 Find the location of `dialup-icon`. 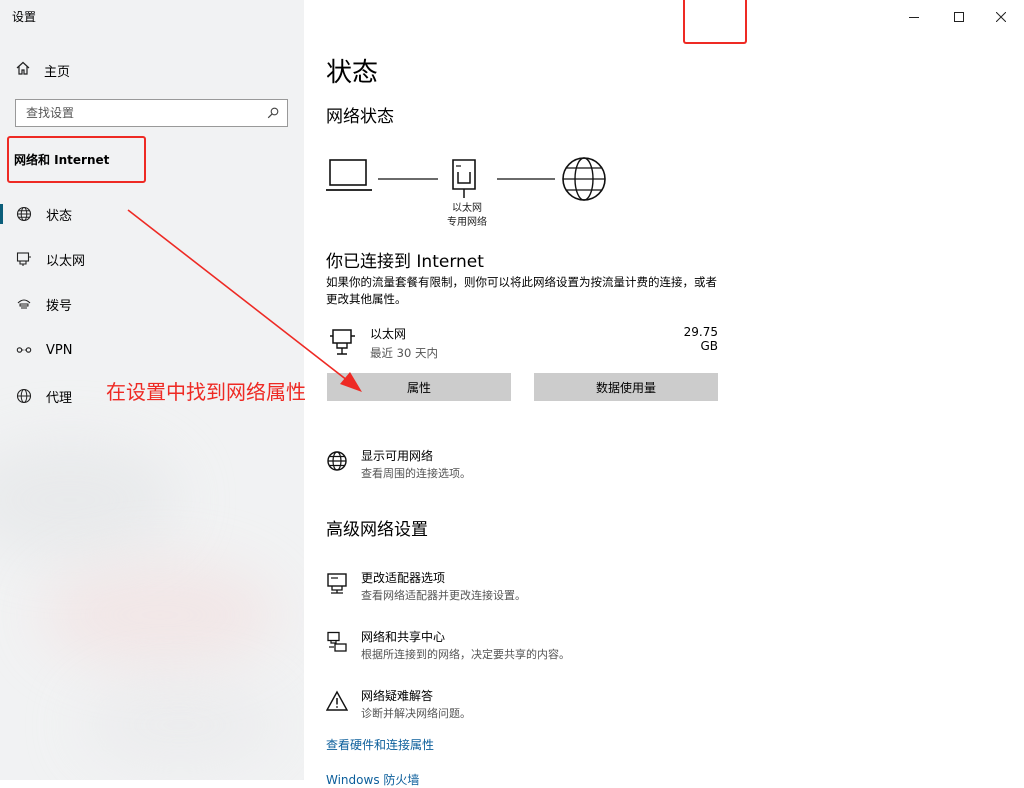

dialup-icon is located at coordinates (24, 304).